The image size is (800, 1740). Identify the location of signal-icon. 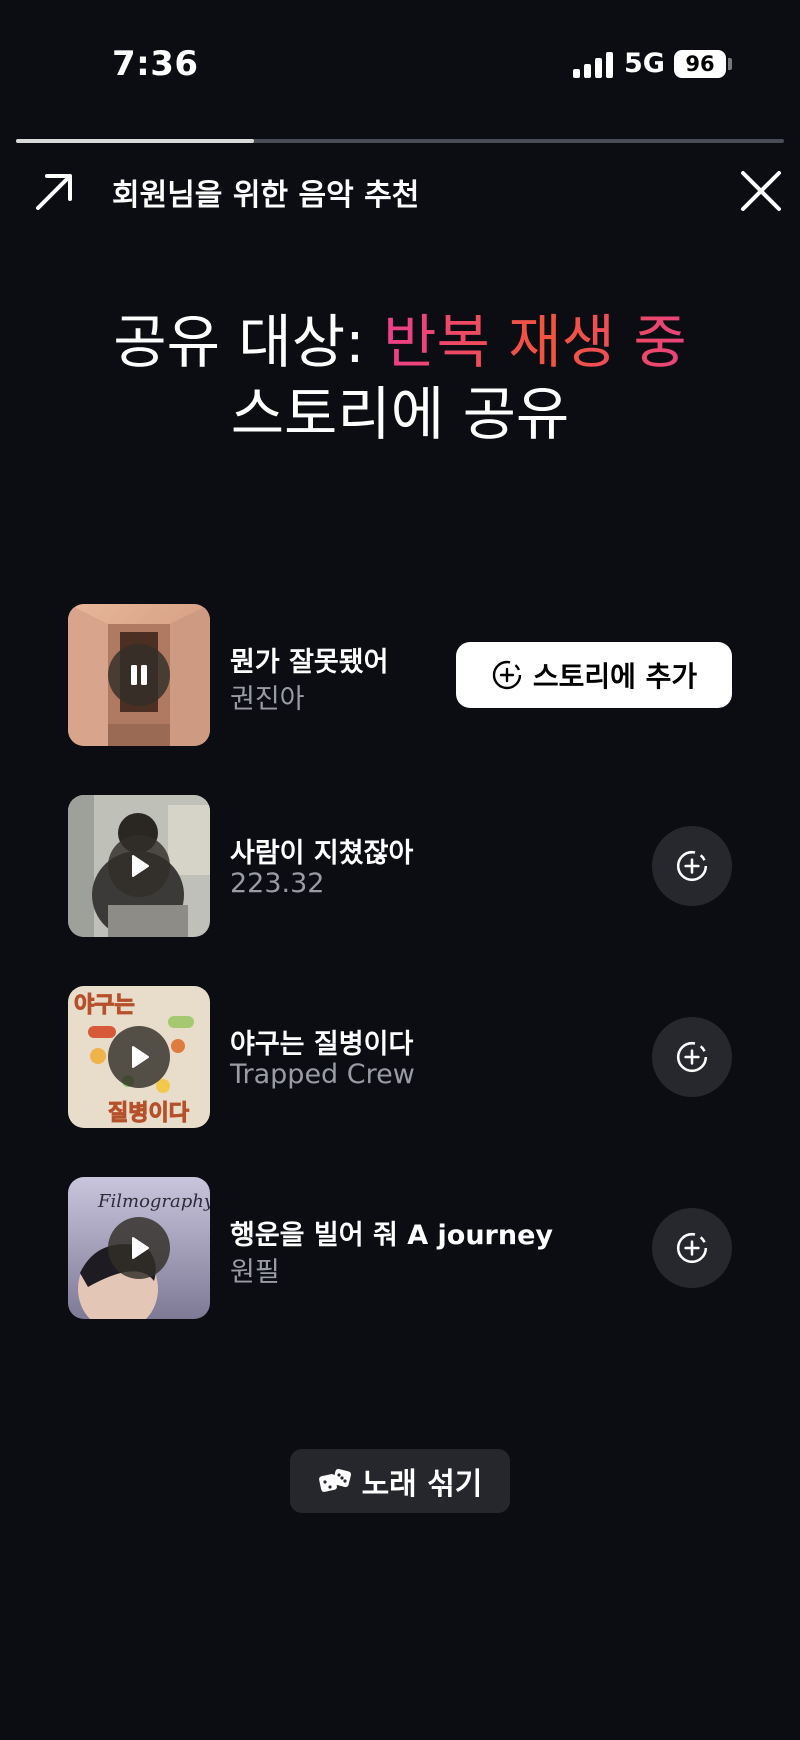
(593, 65).